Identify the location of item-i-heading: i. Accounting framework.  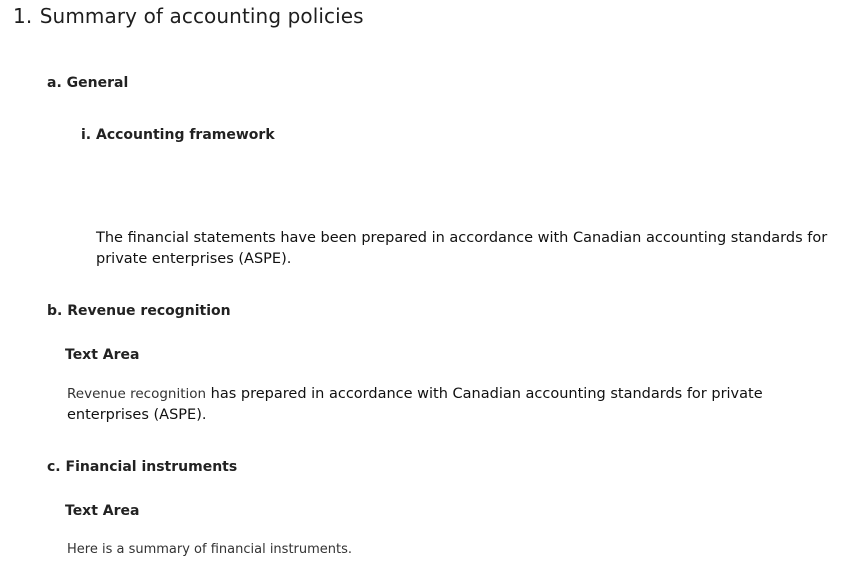
(178, 135).